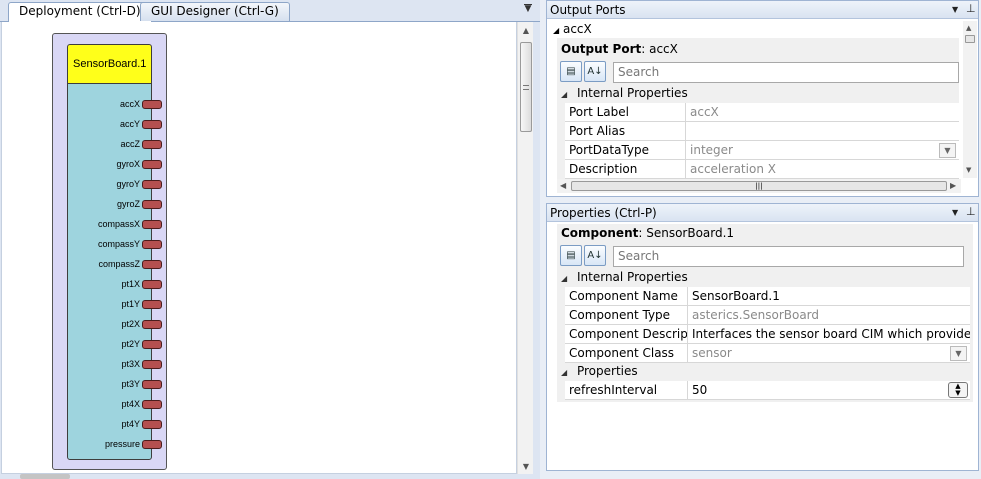 This screenshot has width=981, height=479. What do you see at coordinates (130, 384) in the screenshot?
I see `port-label: pt3Y` at bounding box center [130, 384].